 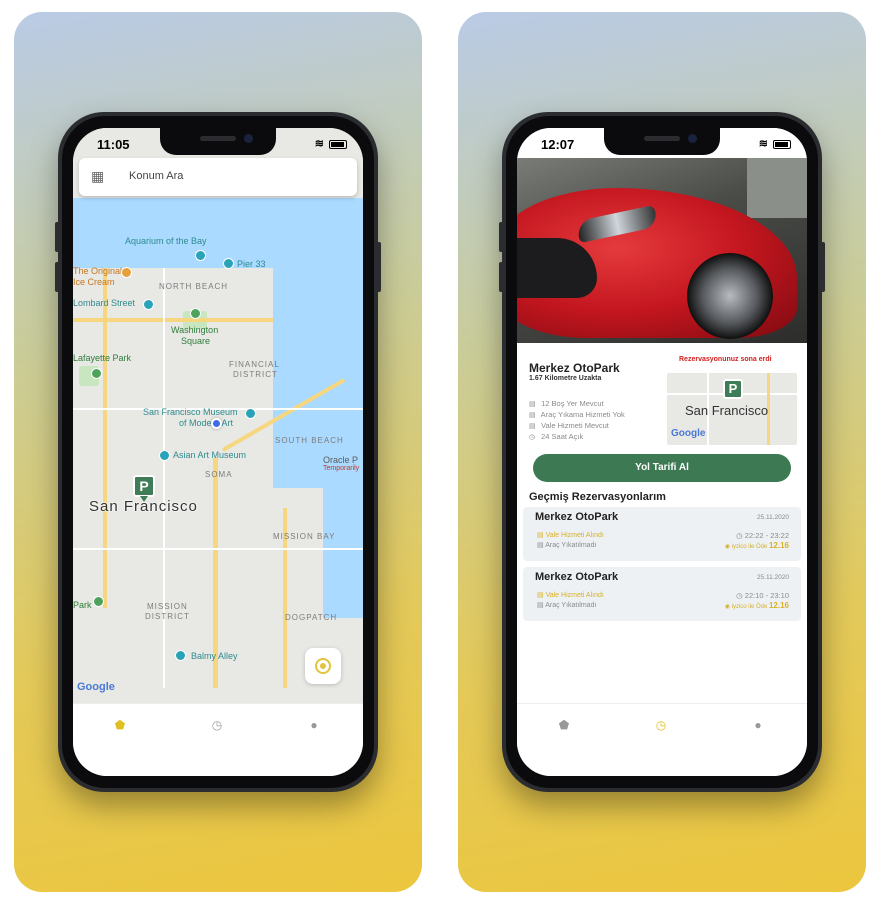 I want to click on parking-distance: 1.67 Kilometre Uzakta, so click(x=565, y=378).